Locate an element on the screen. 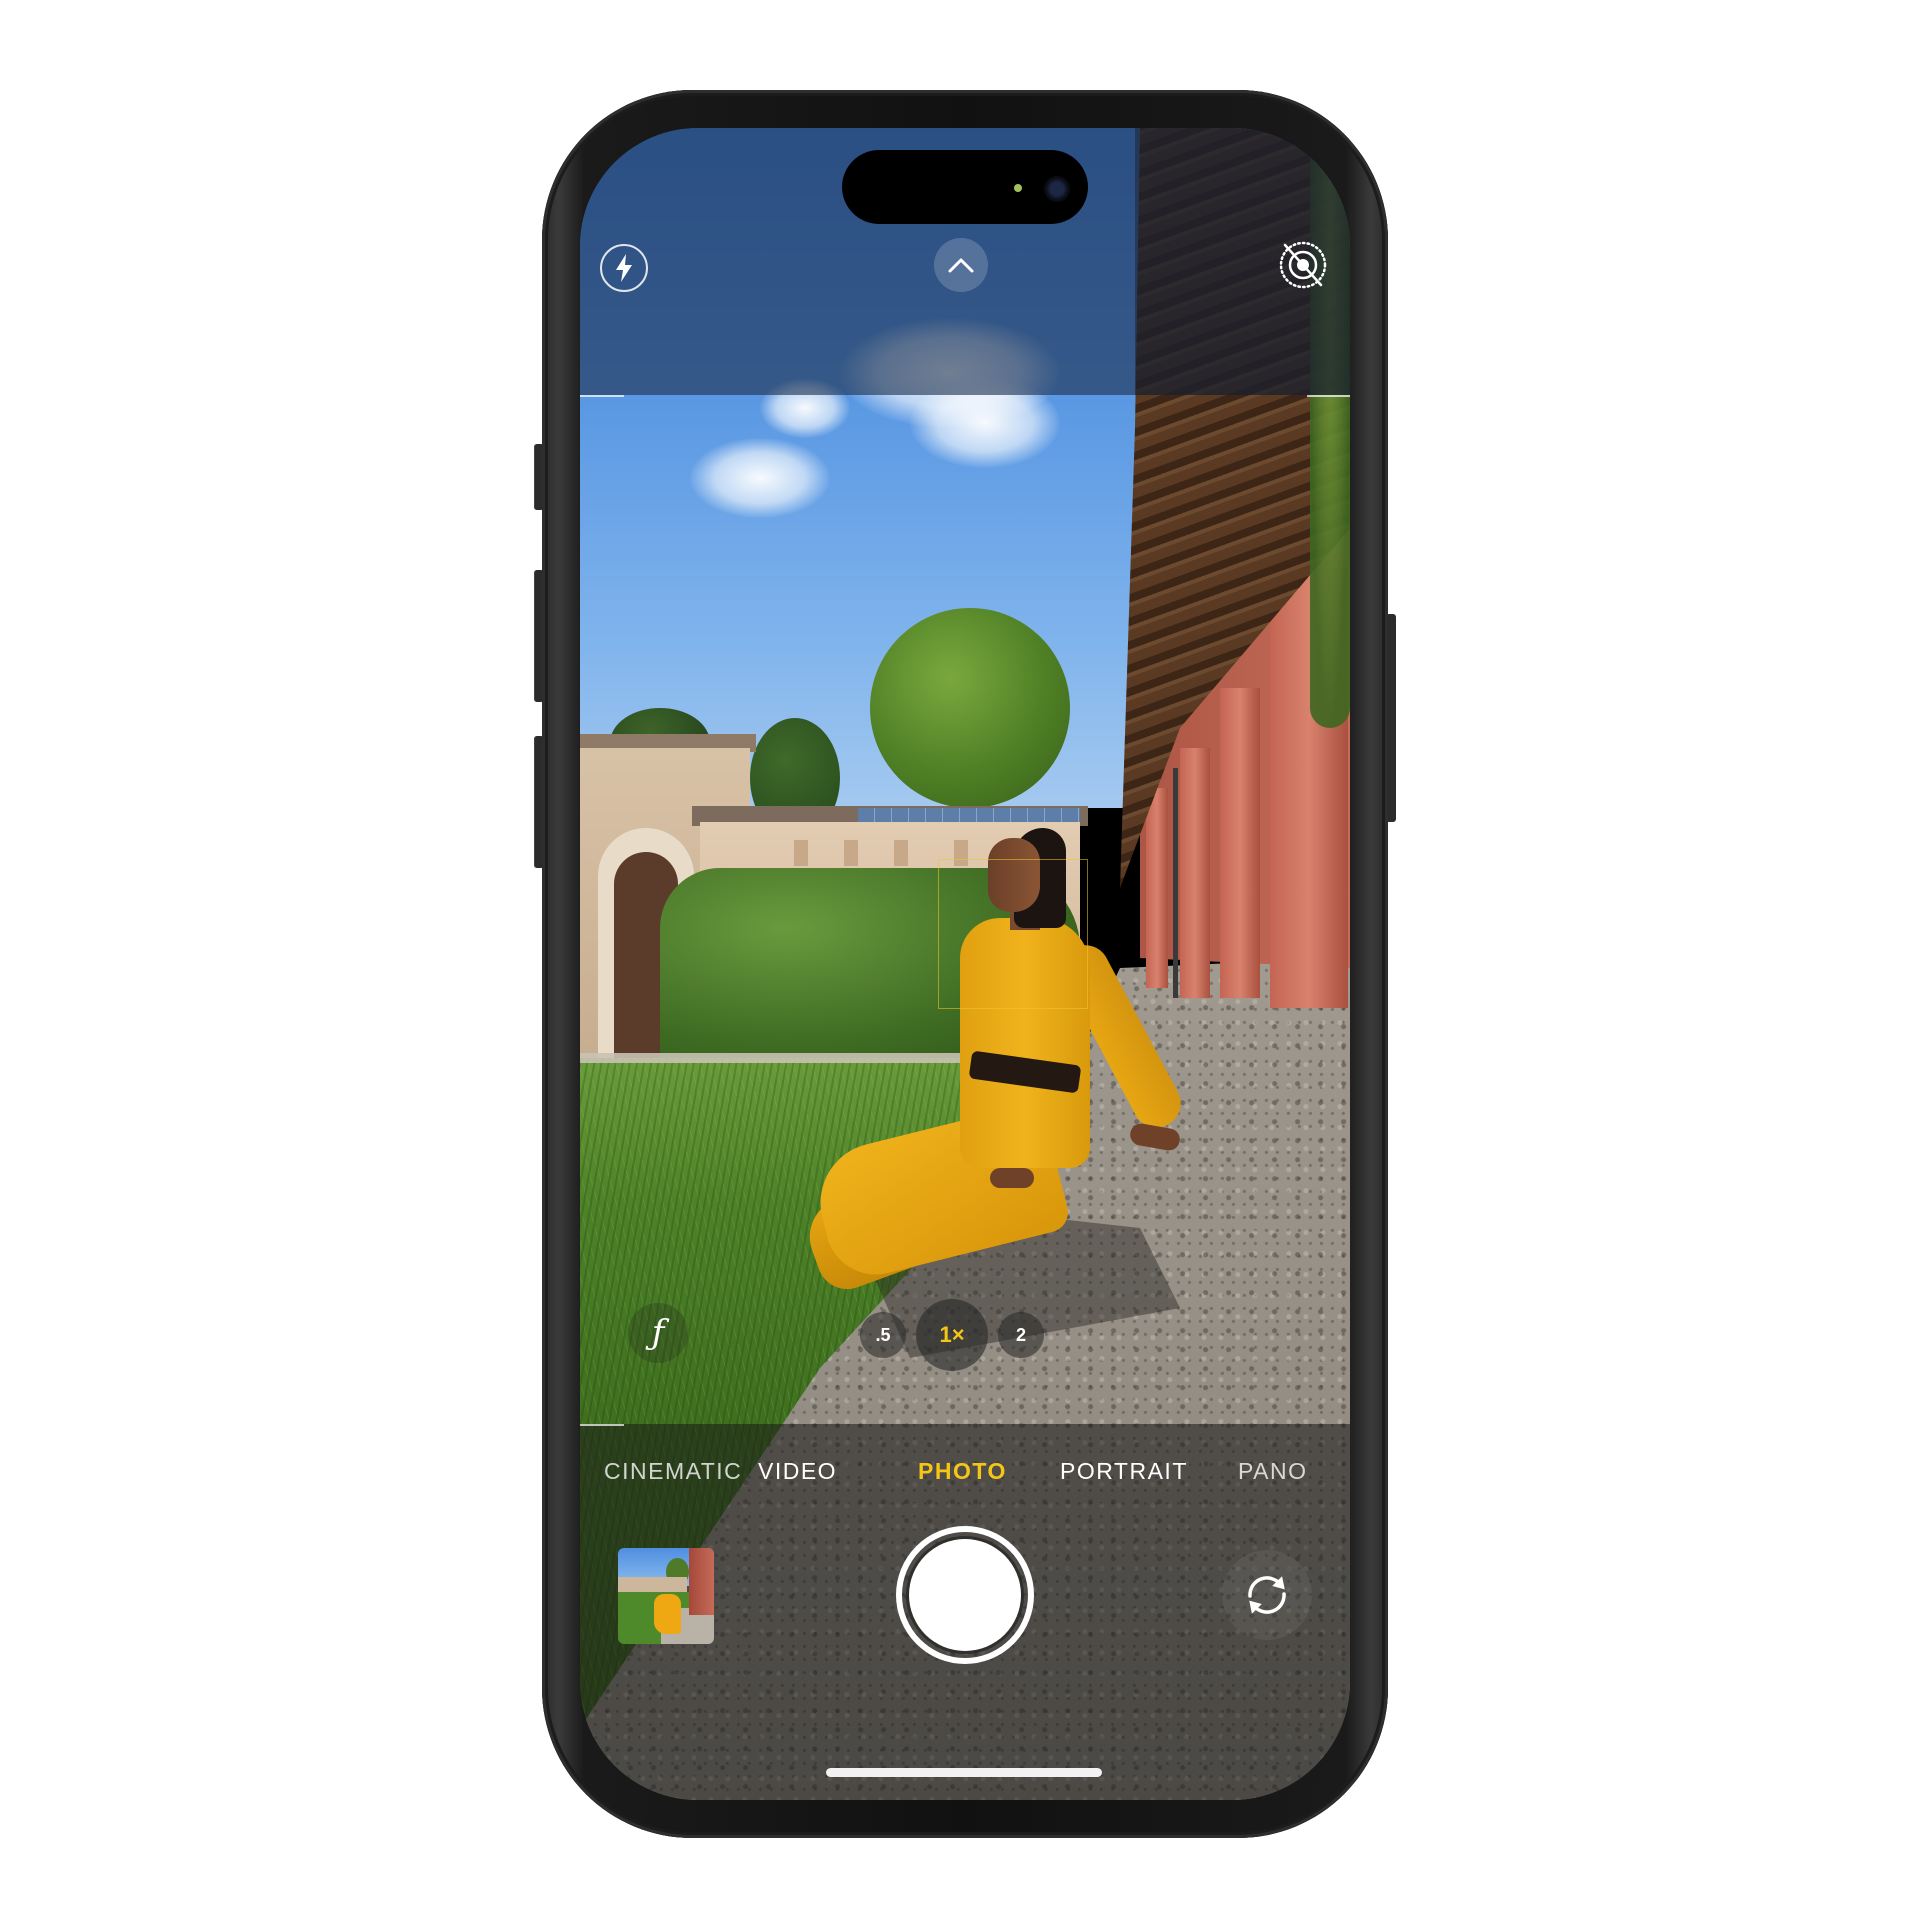 Image resolution: width=1920 pixels, height=1920 pixels. solar-panels is located at coordinates (969, 815).